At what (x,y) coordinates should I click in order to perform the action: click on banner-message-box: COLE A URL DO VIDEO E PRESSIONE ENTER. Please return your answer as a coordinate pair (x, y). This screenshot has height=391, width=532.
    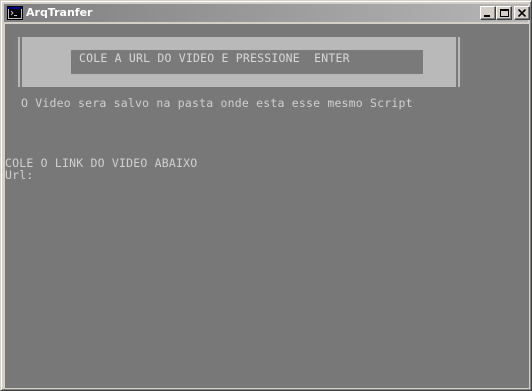
    Looking at the image, I should click on (247, 62).